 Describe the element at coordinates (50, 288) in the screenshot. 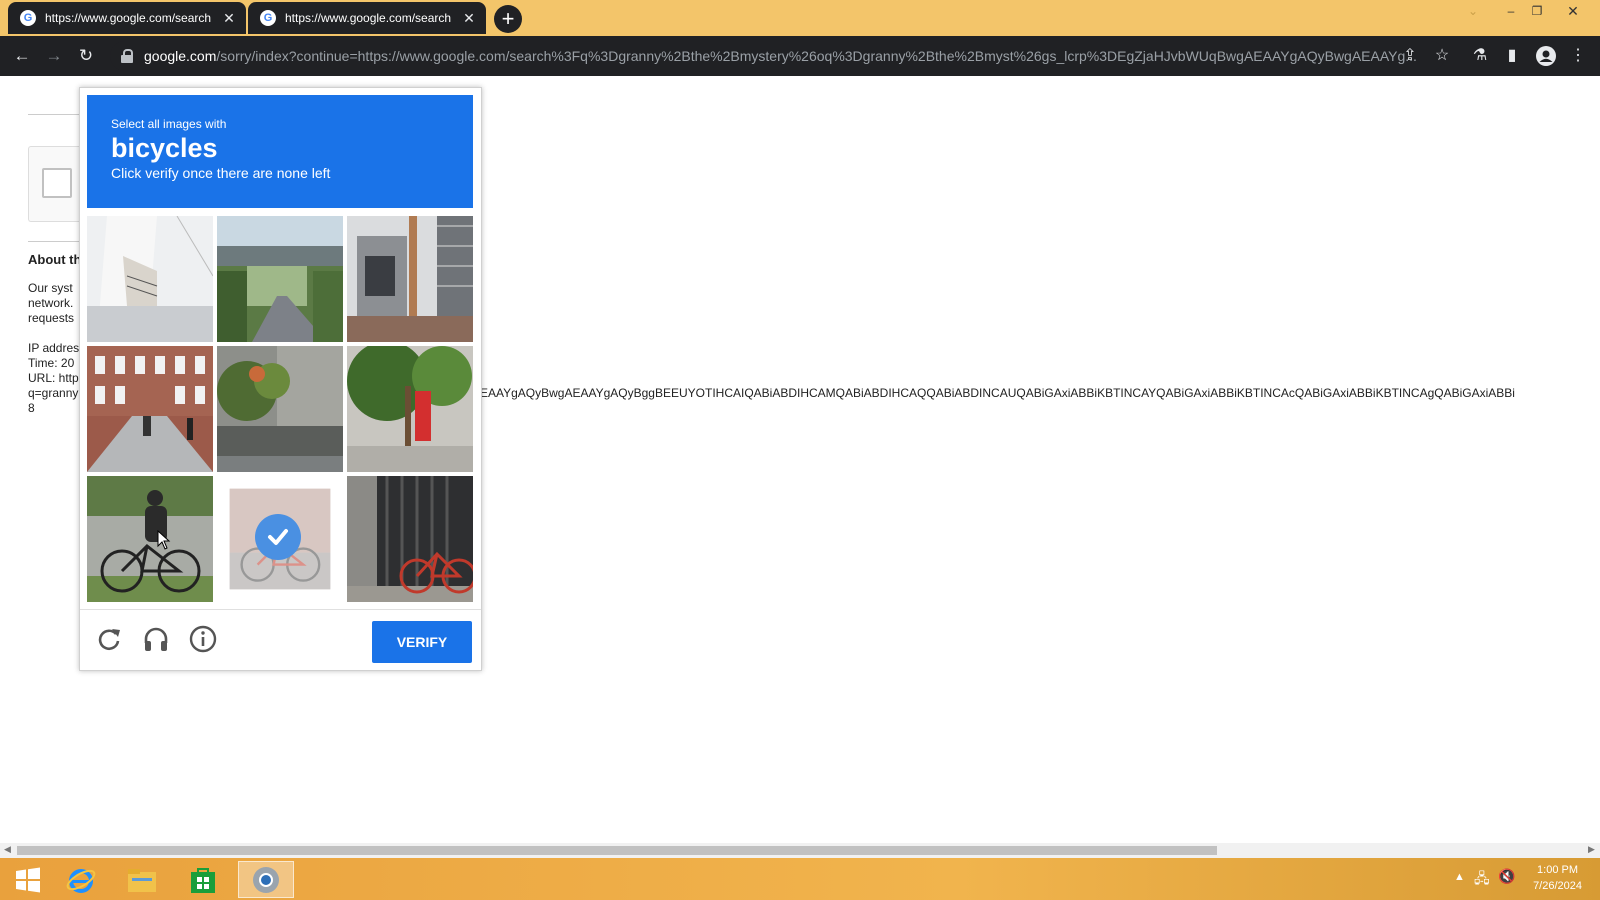

I see `para-line: Our syst` at that location.